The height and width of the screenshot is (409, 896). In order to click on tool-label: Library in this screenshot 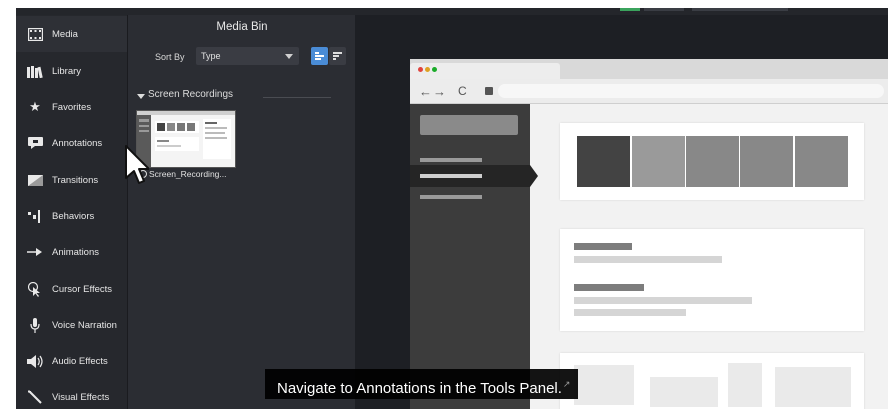, I will do `click(67, 71)`.